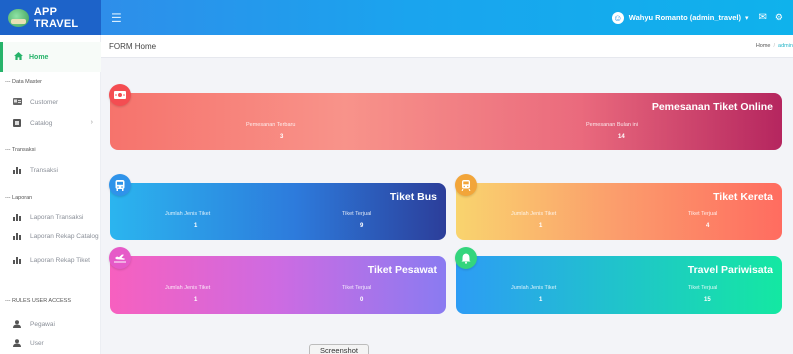 This screenshot has width=793, height=354. I want to click on brand: APP TRAVEL, so click(50, 17).